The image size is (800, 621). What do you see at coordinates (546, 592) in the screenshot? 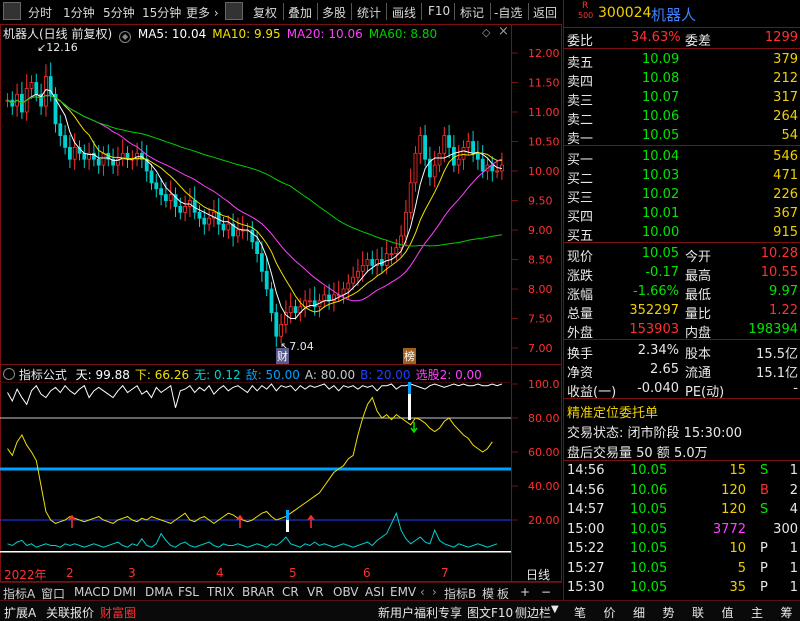
I see `zoom-out-icon: −` at bounding box center [546, 592].